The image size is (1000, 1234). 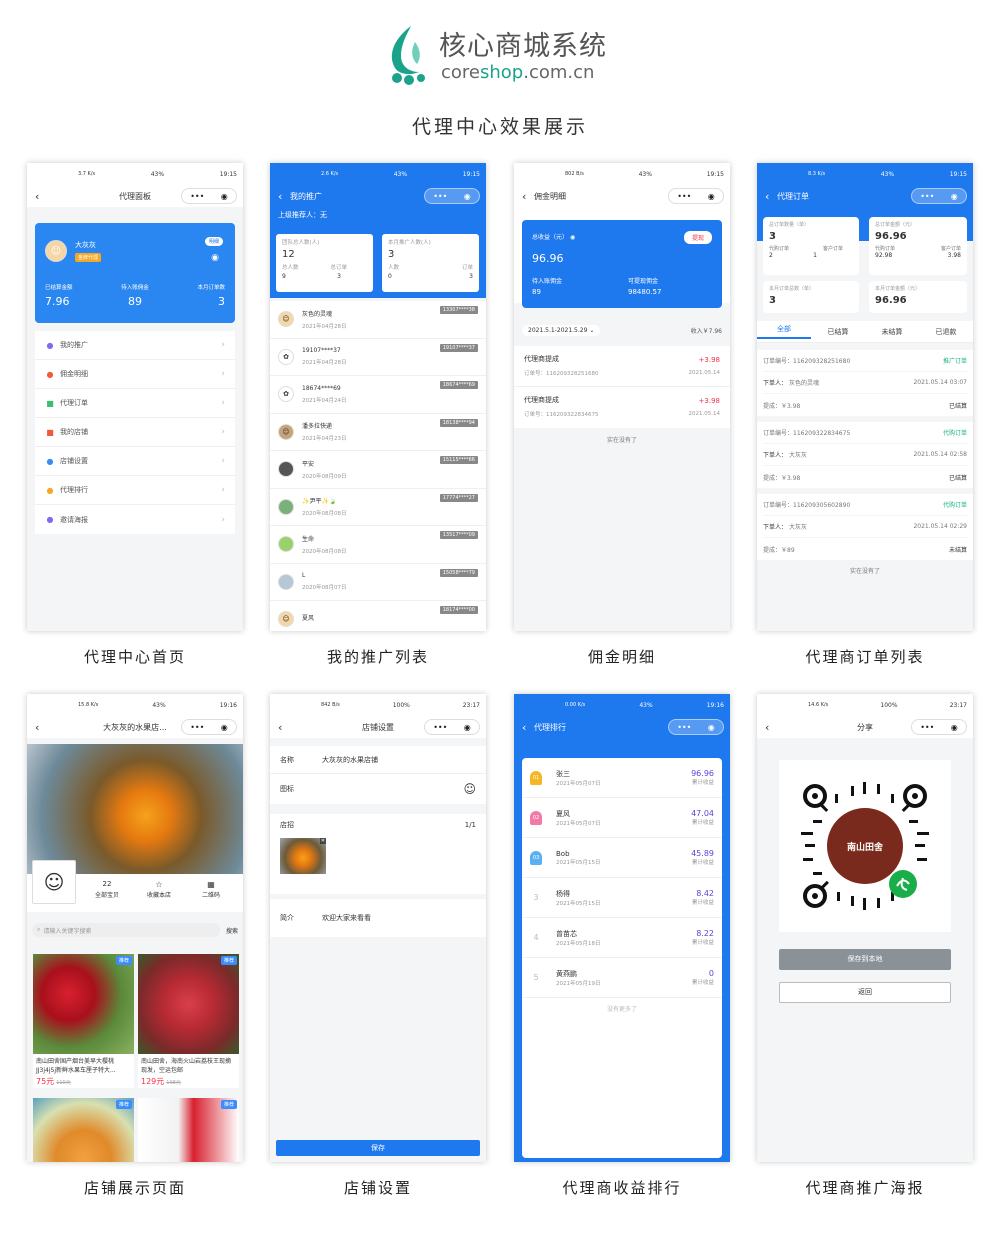 What do you see at coordinates (892, 332) in the screenshot?
I see `tab-unsettled: 未结算` at bounding box center [892, 332].